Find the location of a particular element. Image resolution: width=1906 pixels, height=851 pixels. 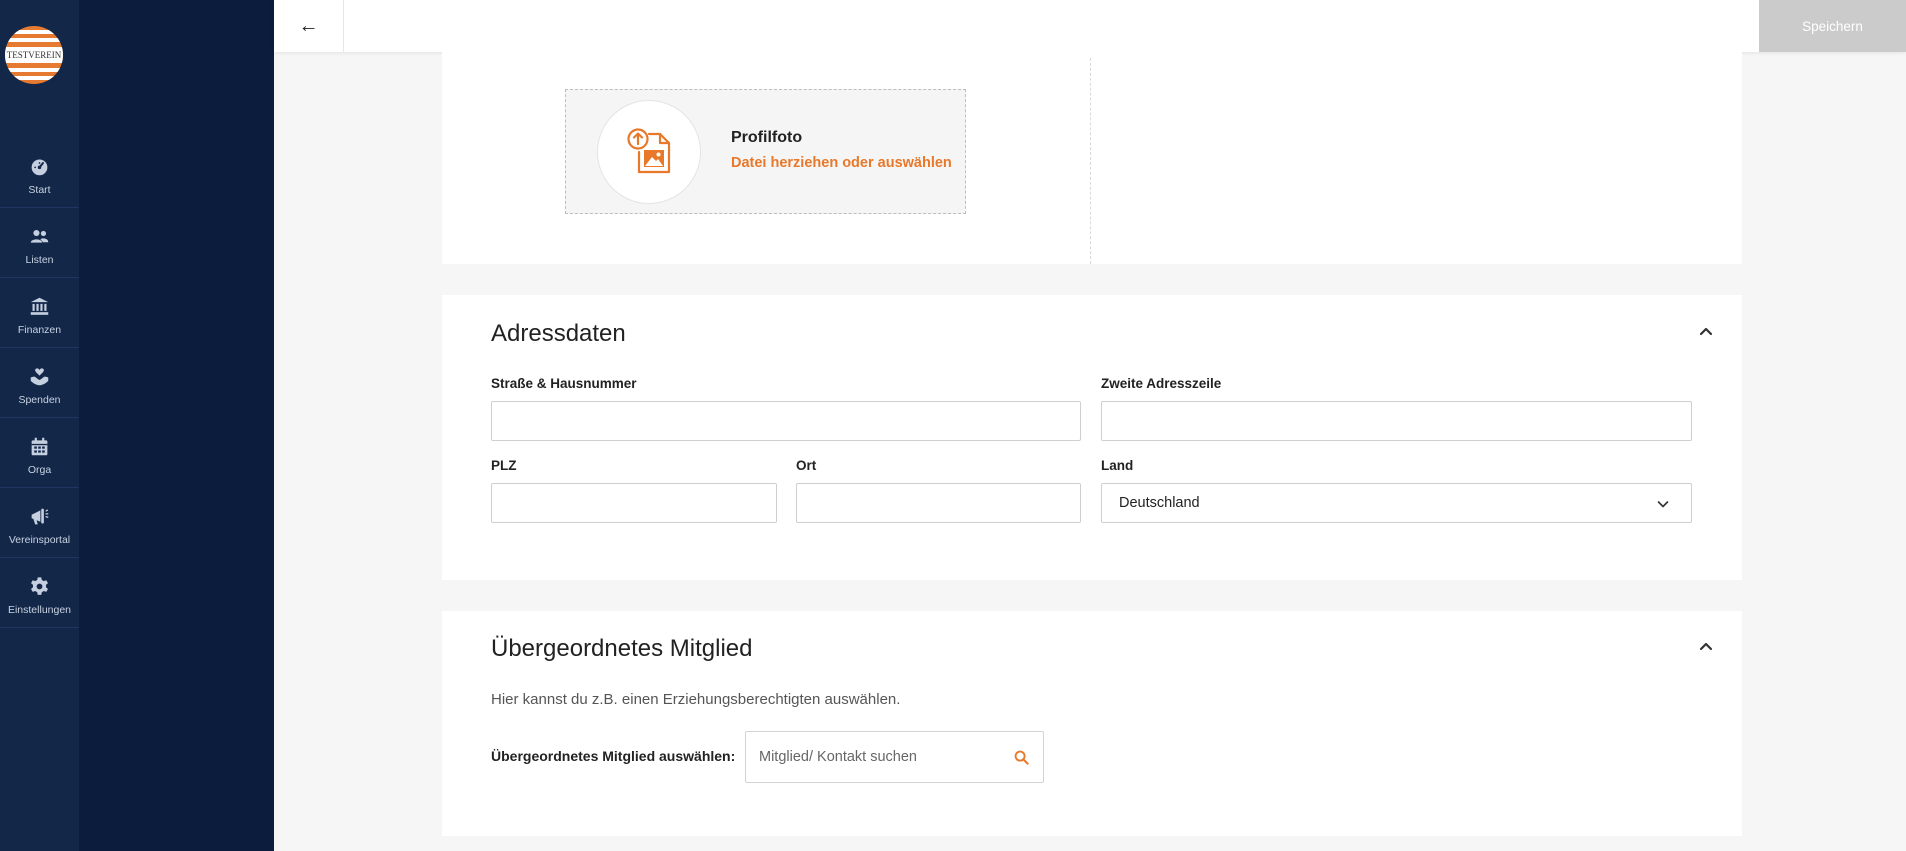

country-select: Deutschland is located at coordinates (1396, 503).